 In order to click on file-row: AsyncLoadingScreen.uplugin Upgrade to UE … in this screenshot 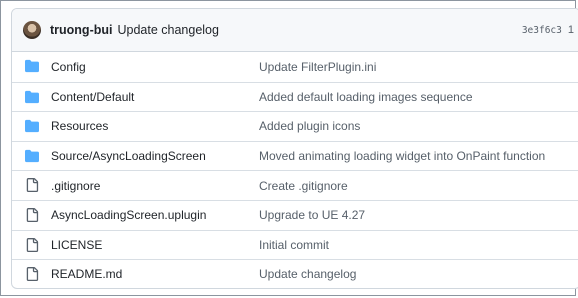, I will do `click(295, 214)`.